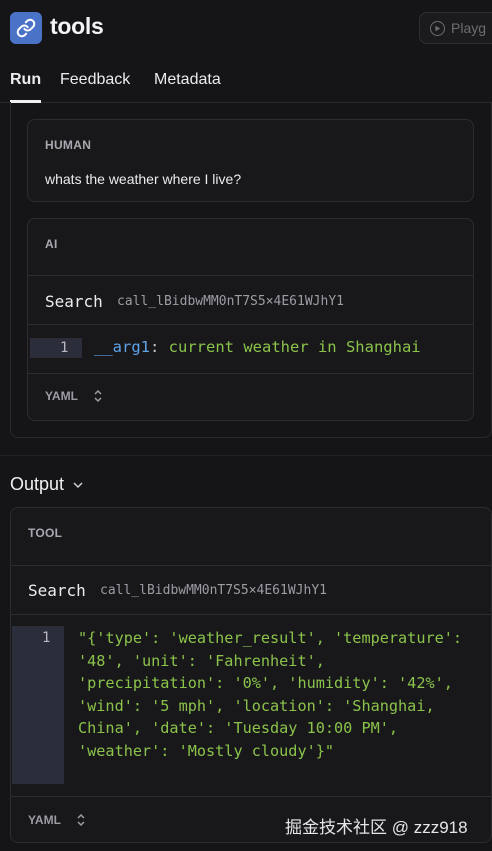 This screenshot has height=851, width=492. What do you see at coordinates (77, 26) in the screenshot?
I see `page-title: tools` at bounding box center [77, 26].